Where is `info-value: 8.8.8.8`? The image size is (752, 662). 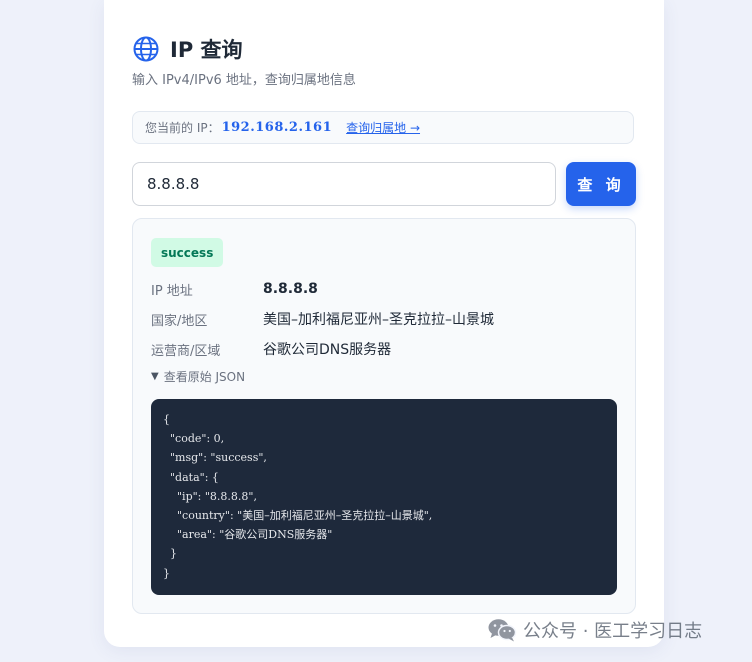 info-value: 8.8.8.8 is located at coordinates (290, 289).